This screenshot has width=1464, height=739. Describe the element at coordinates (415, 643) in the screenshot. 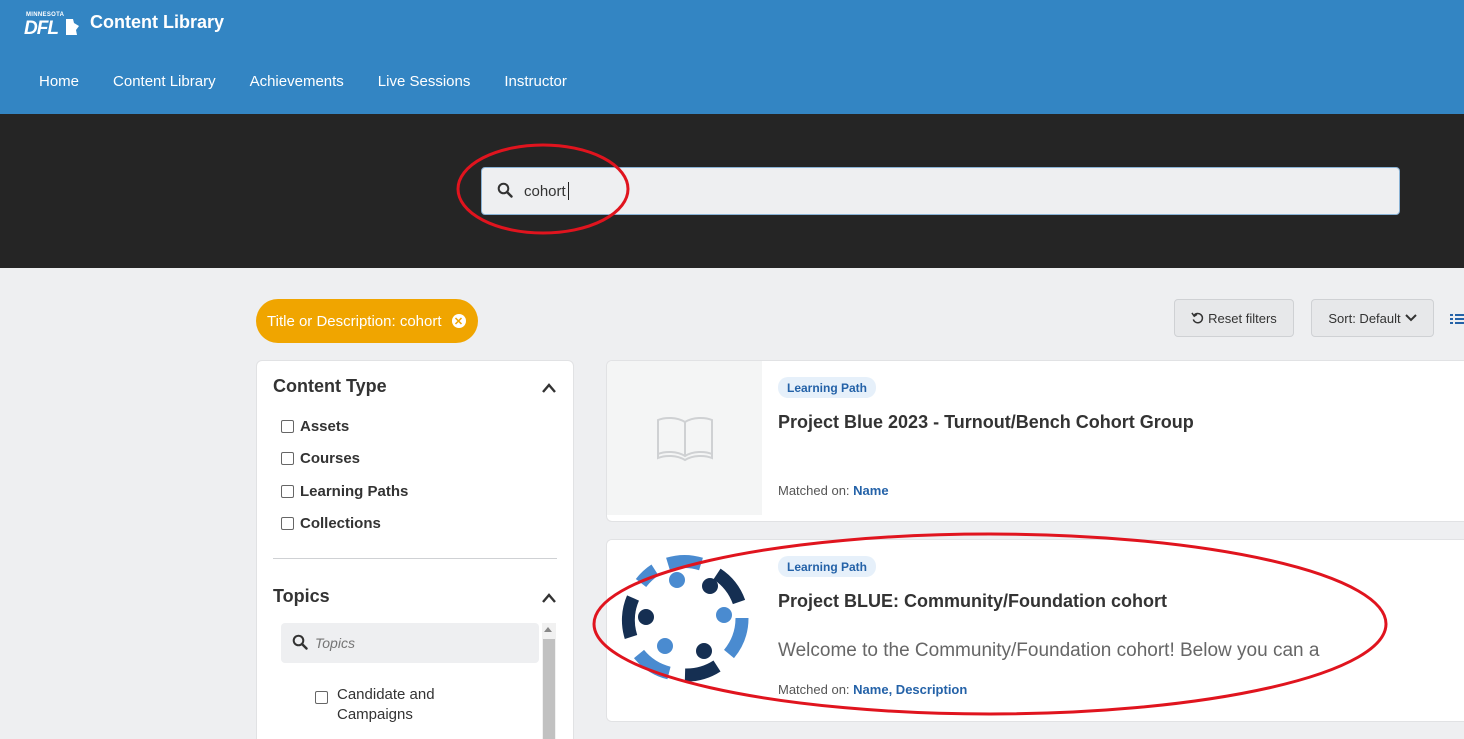

I see `topics-search-input` at that location.